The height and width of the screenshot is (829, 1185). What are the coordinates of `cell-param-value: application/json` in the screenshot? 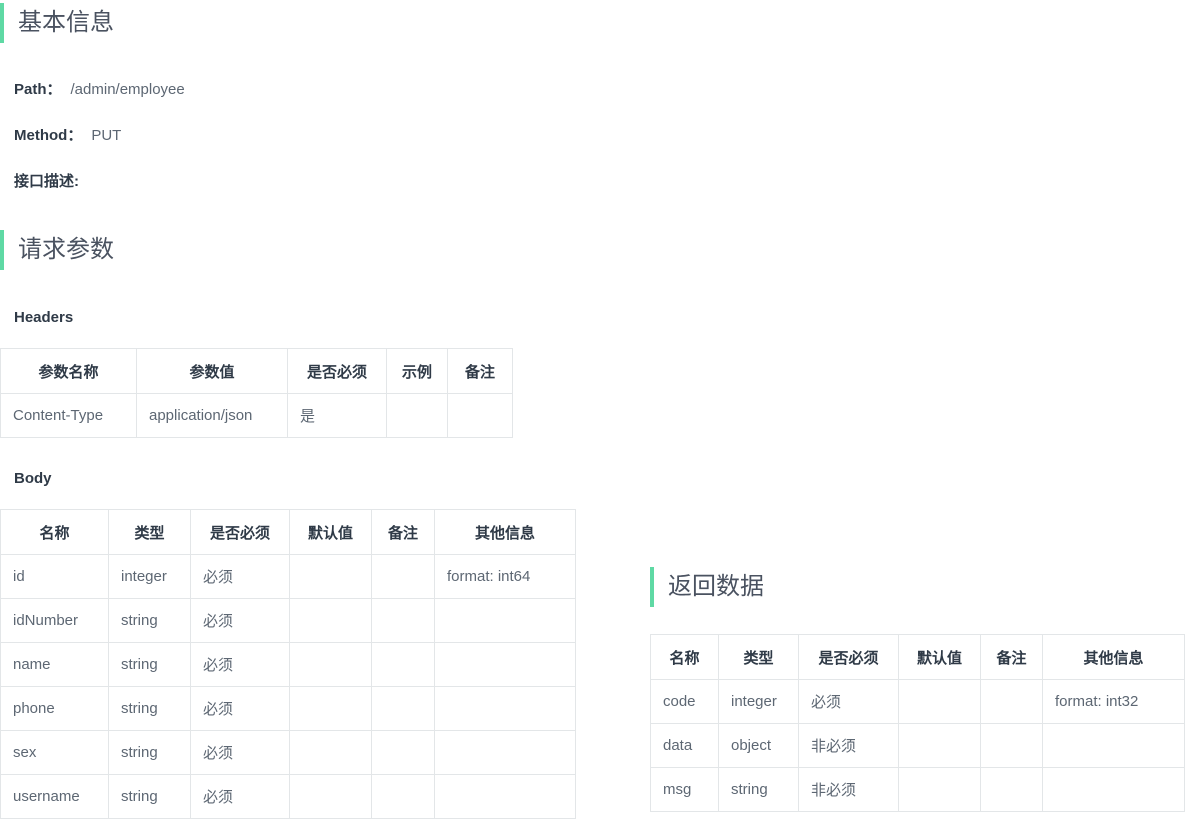 It's located at (212, 415).